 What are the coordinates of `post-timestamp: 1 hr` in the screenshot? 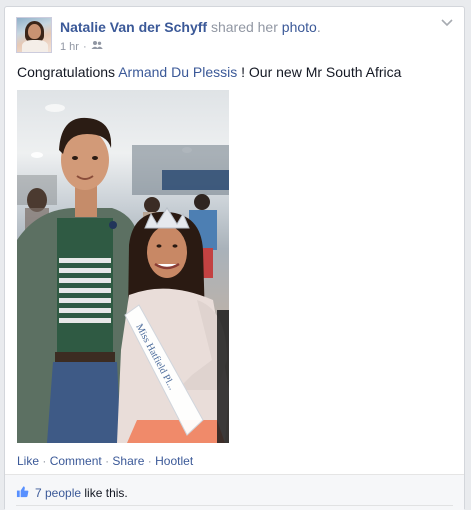 It's located at (69, 47).